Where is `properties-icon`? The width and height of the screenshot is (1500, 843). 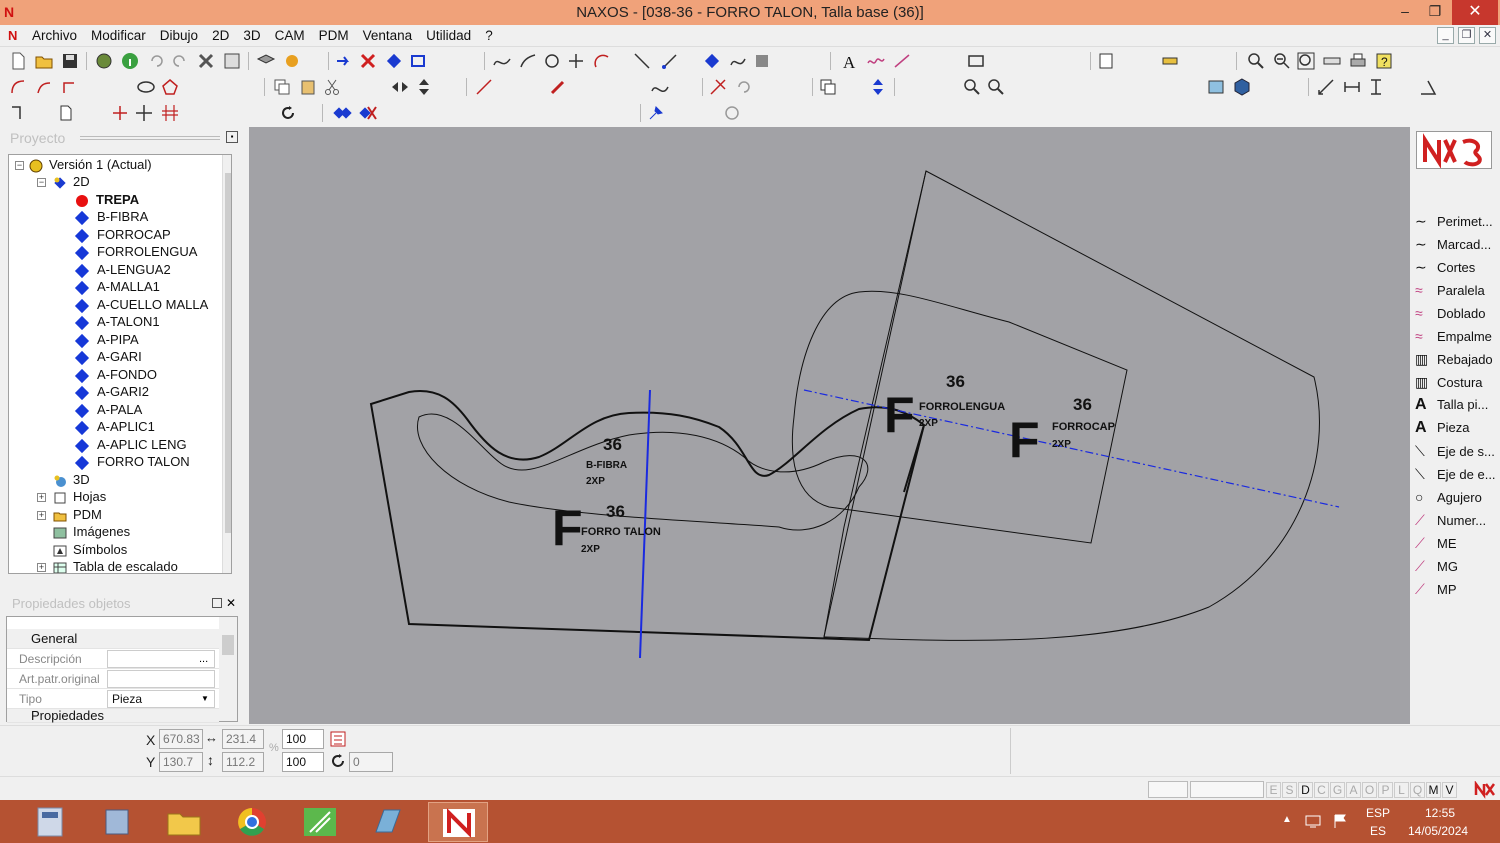 properties-icon is located at coordinates (232, 61).